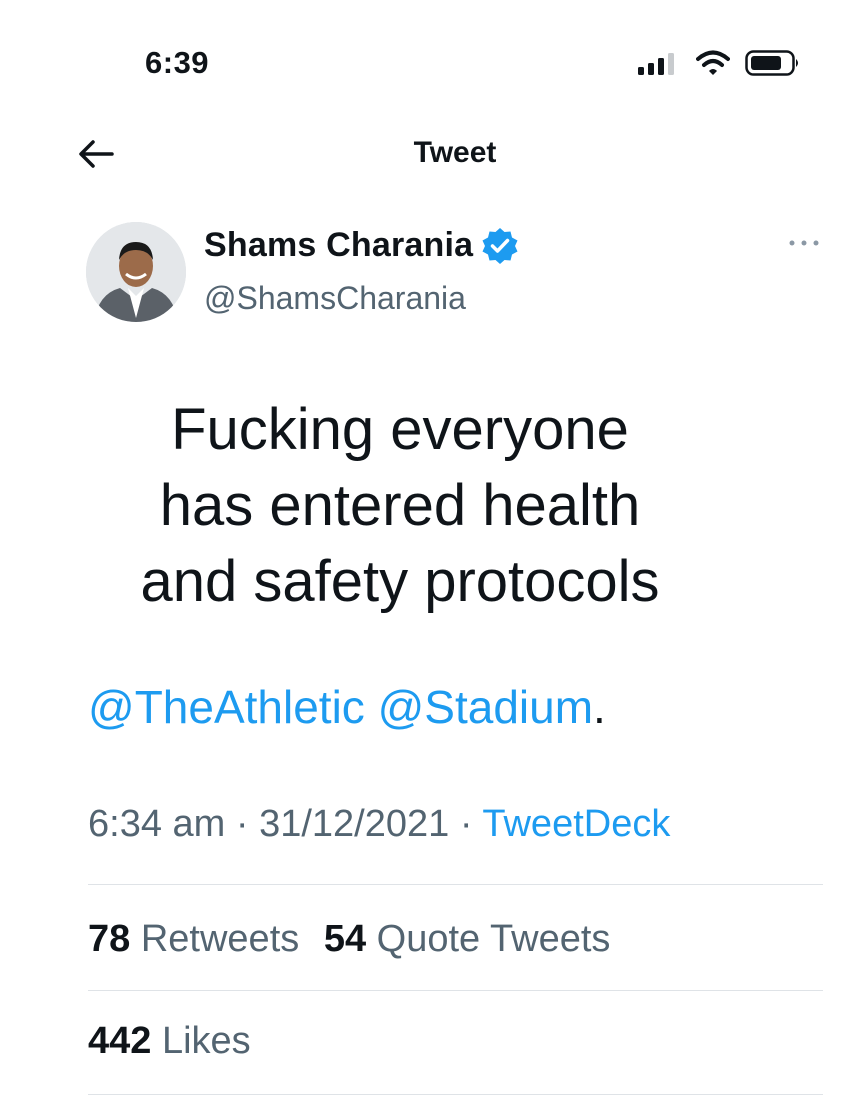 Image resolution: width=845 pixels, height=1100 pixels. I want to click on retweets-stat: 78 Retweets, so click(193, 939).